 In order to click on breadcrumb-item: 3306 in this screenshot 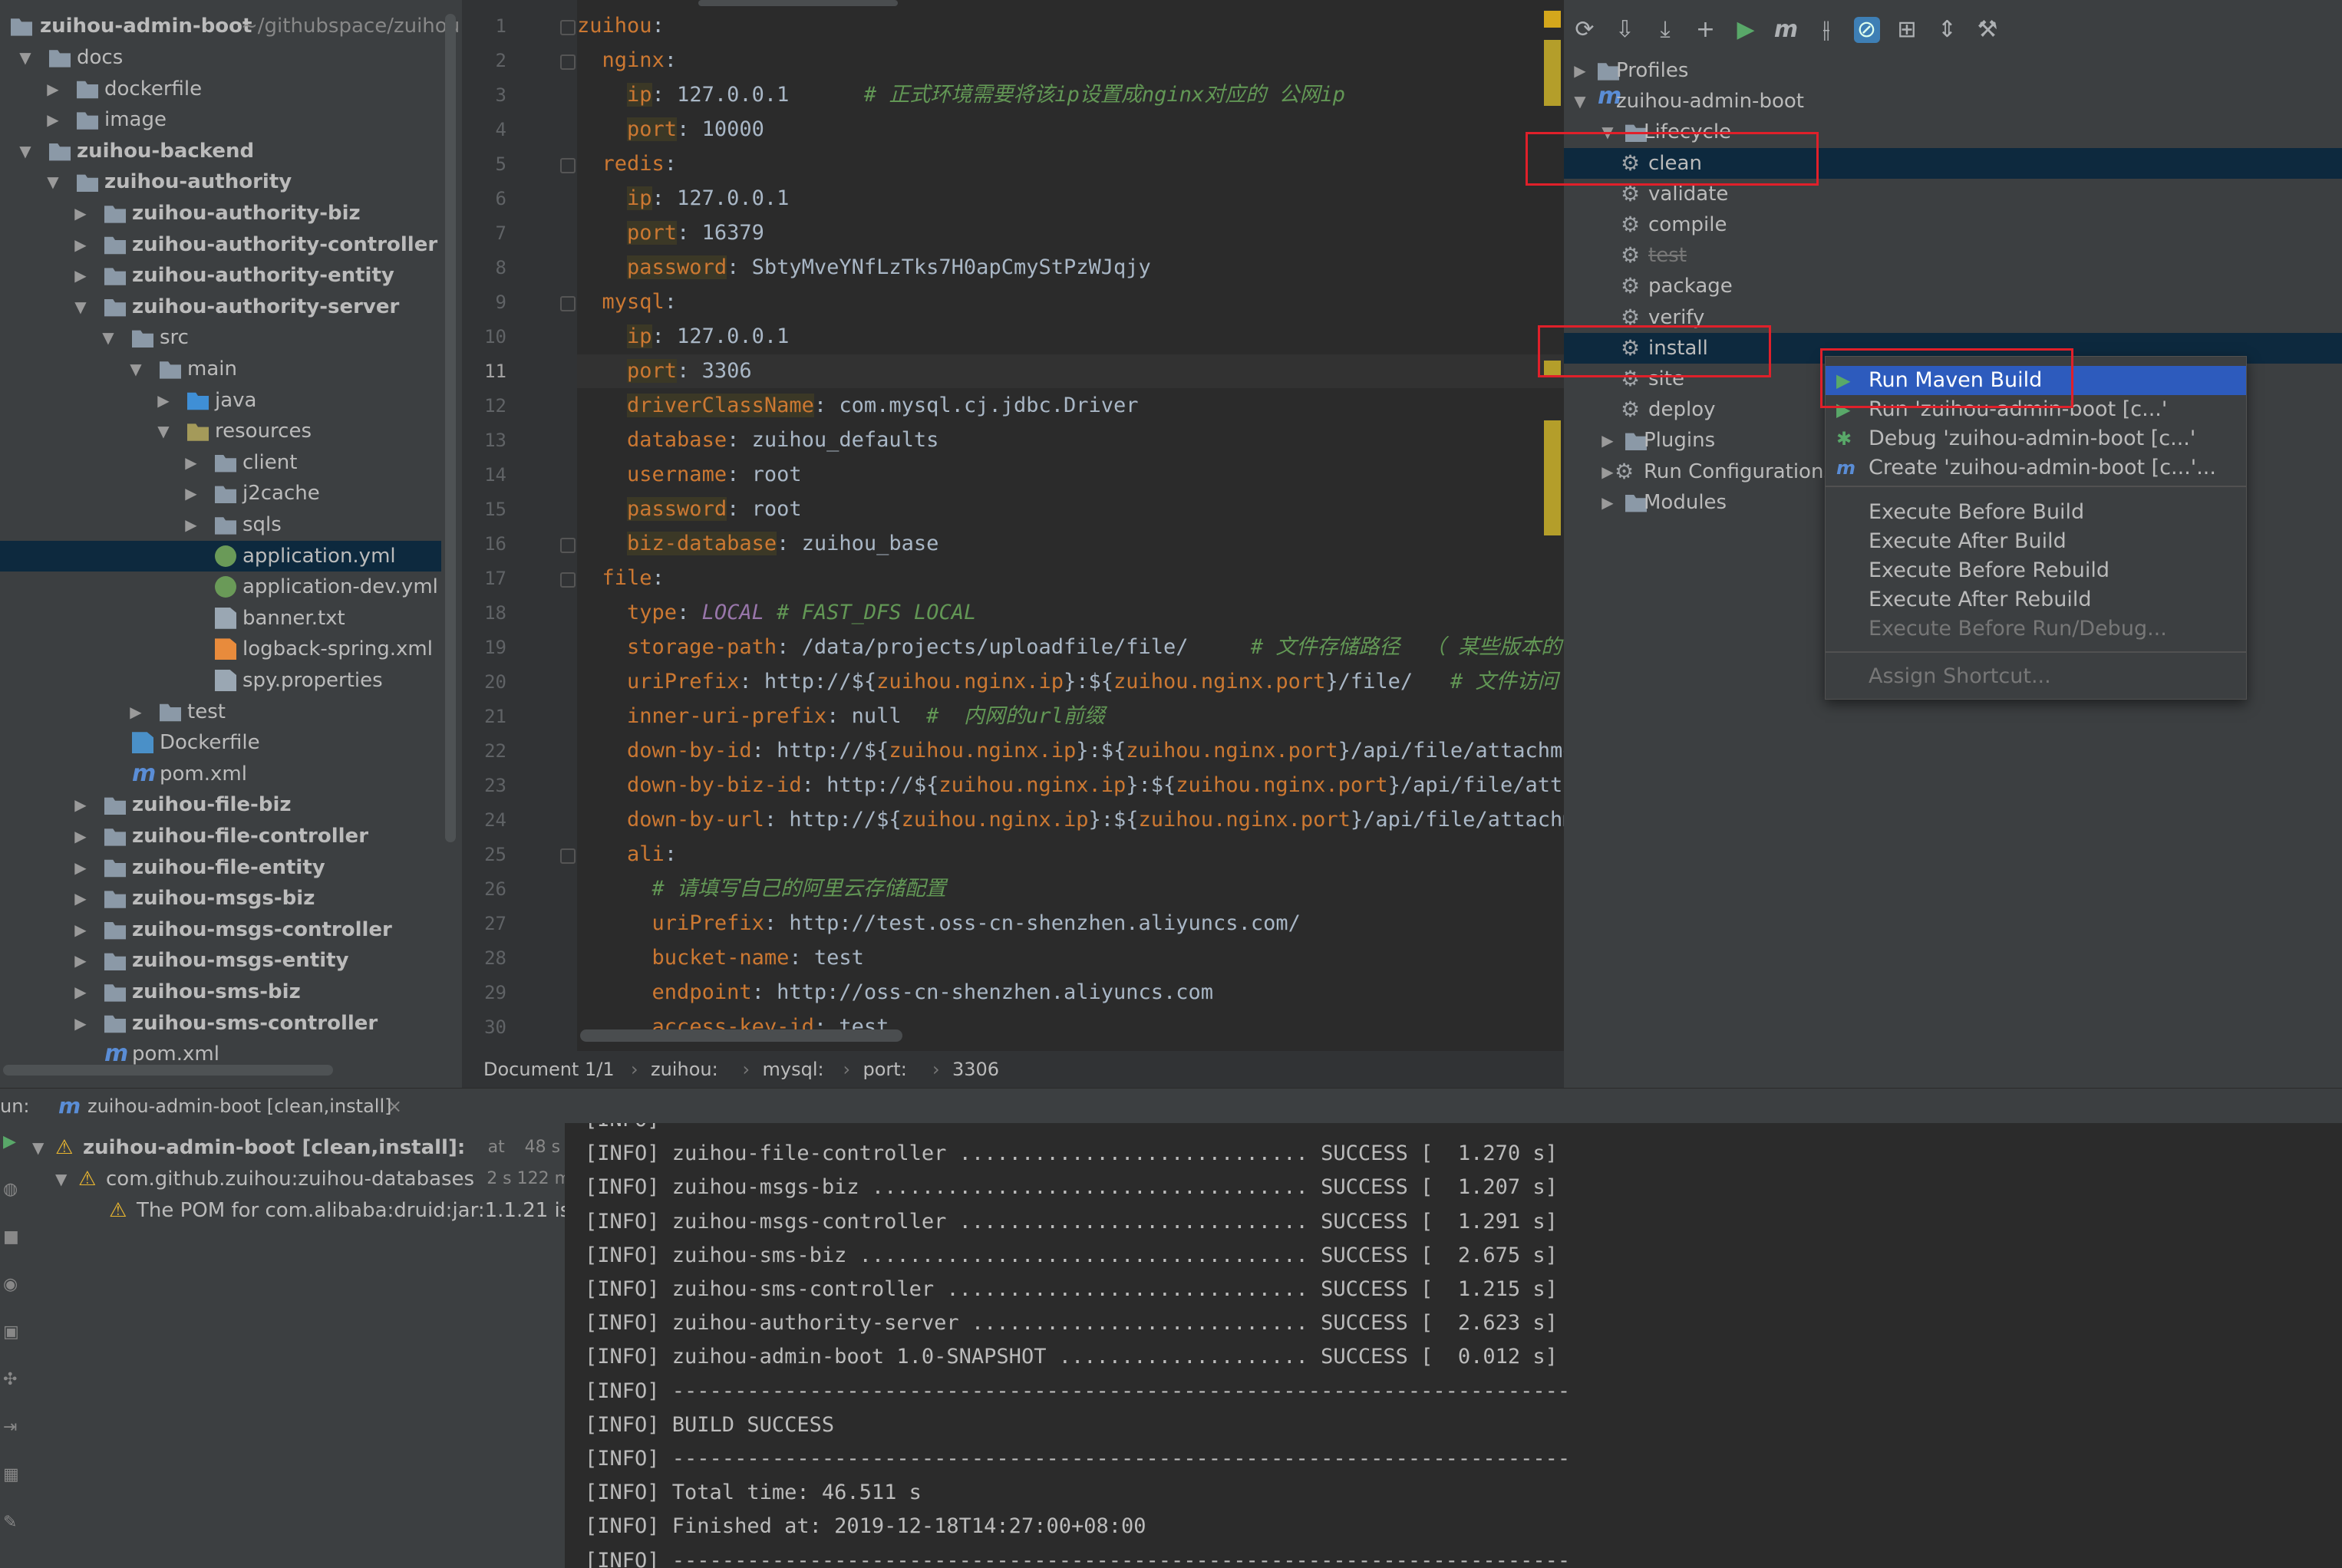, I will do `click(975, 1069)`.